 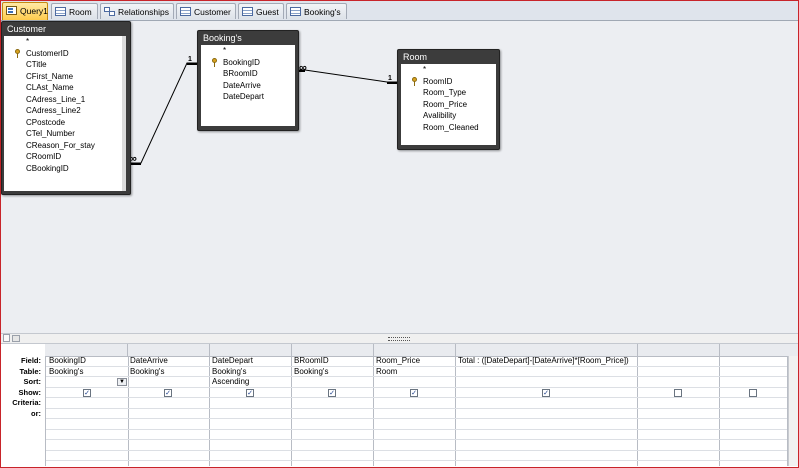 What do you see at coordinates (261, 11) in the screenshot?
I see `tab-guest: Guest` at bounding box center [261, 11].